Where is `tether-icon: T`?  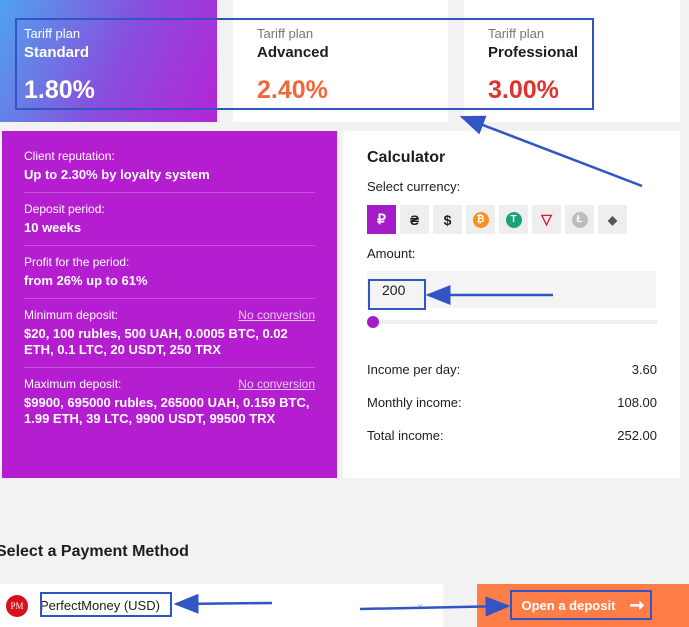 tether-icon: T is located at coordinates (513, 219).